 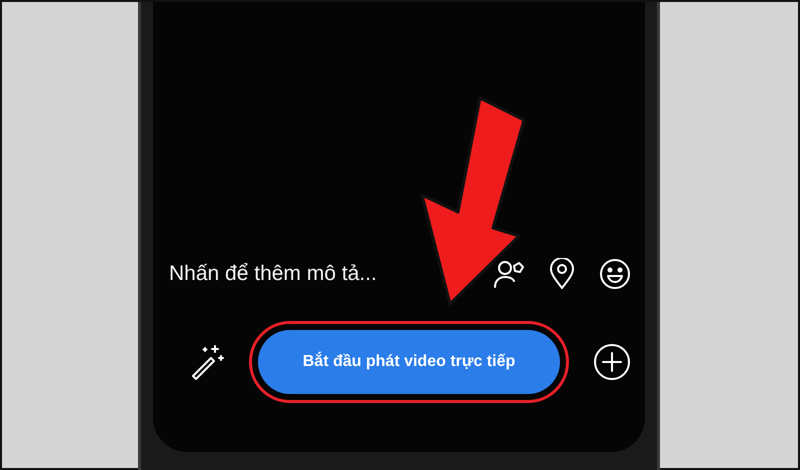 What do you see at coordinates (615, 274) in the screenshot?
I see `smiley-icon` at bounding box center [615, 274].